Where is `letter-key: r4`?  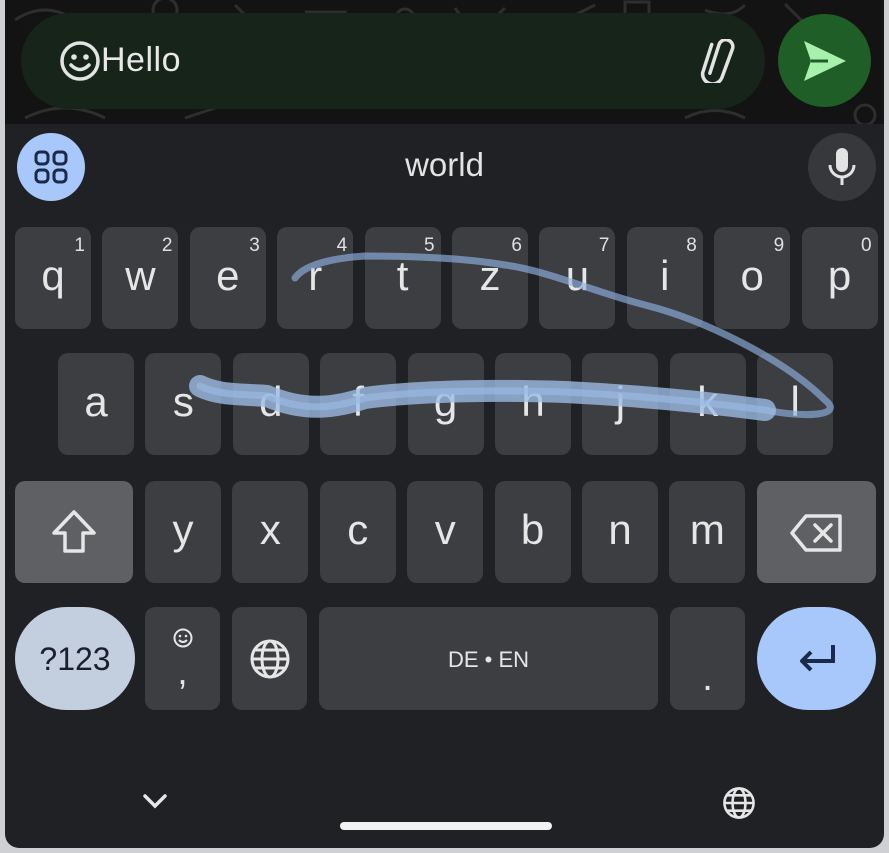 letter-key: r4 is located at coordinates (315, 278).